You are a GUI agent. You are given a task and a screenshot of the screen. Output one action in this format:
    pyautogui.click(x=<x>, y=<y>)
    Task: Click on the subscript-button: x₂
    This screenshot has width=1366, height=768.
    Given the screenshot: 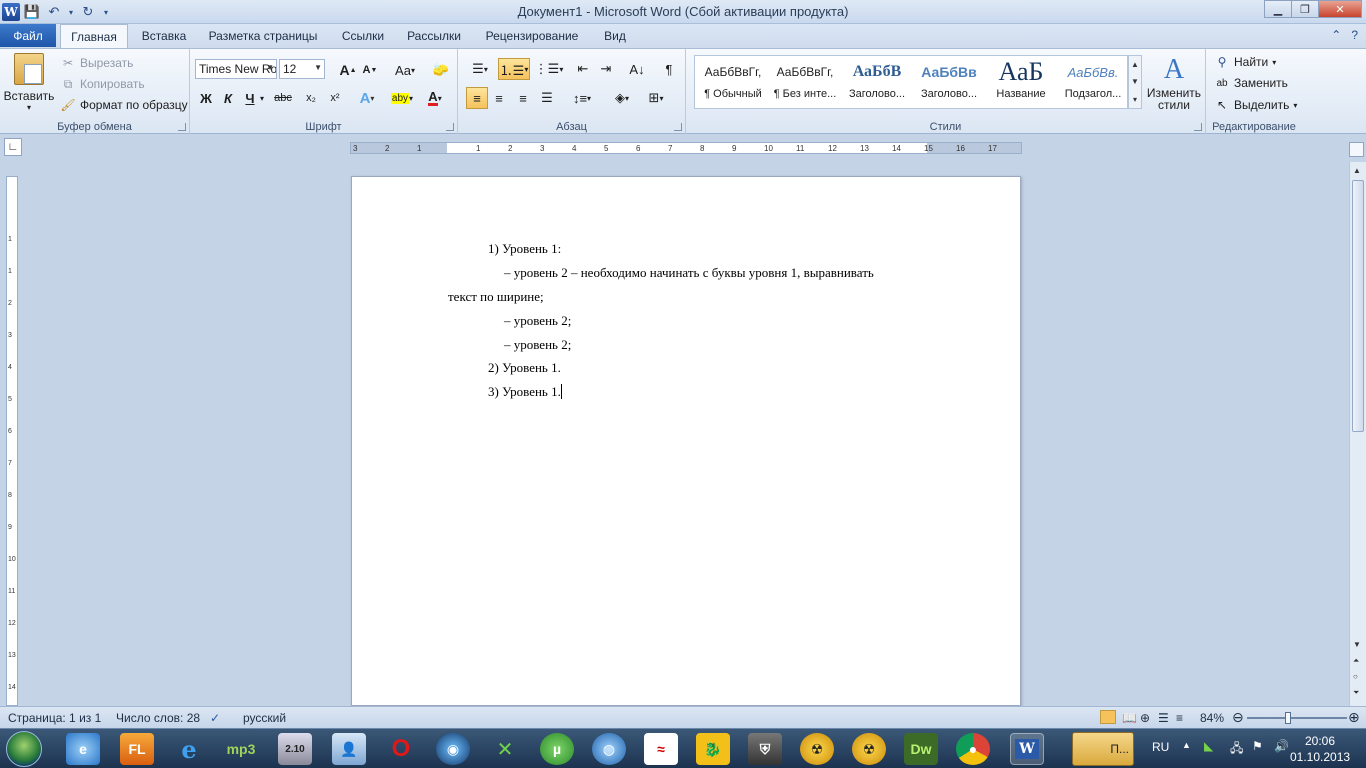 What is the action you would take?
    pyautogui.click(x=311, y=98)
    